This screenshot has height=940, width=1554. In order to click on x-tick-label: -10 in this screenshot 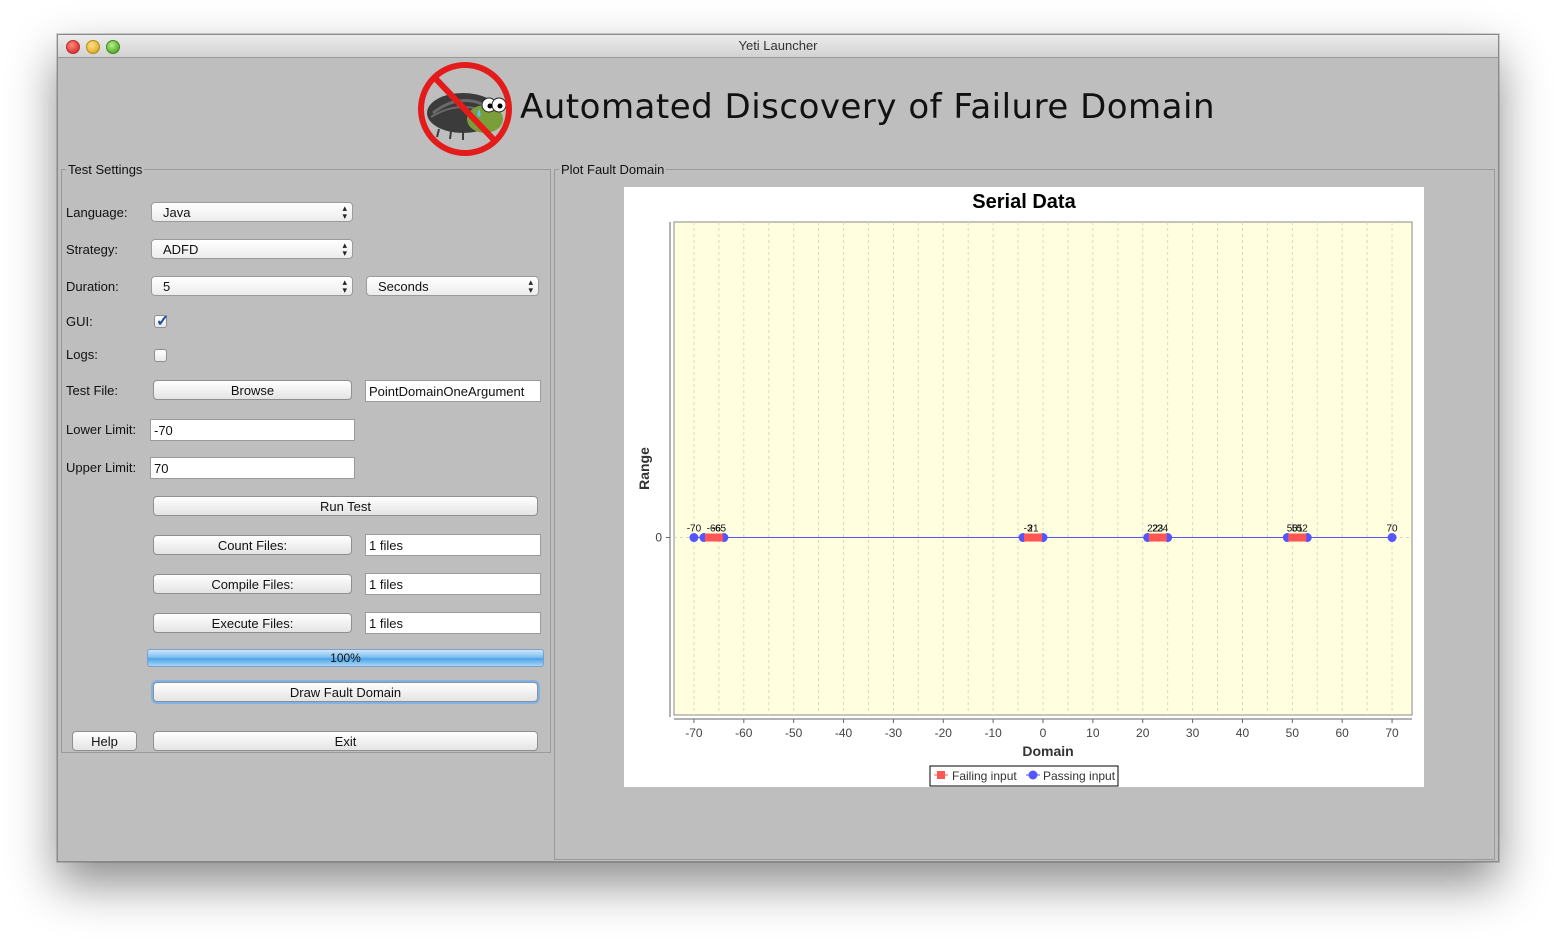, I will do `click(993, 733)`.